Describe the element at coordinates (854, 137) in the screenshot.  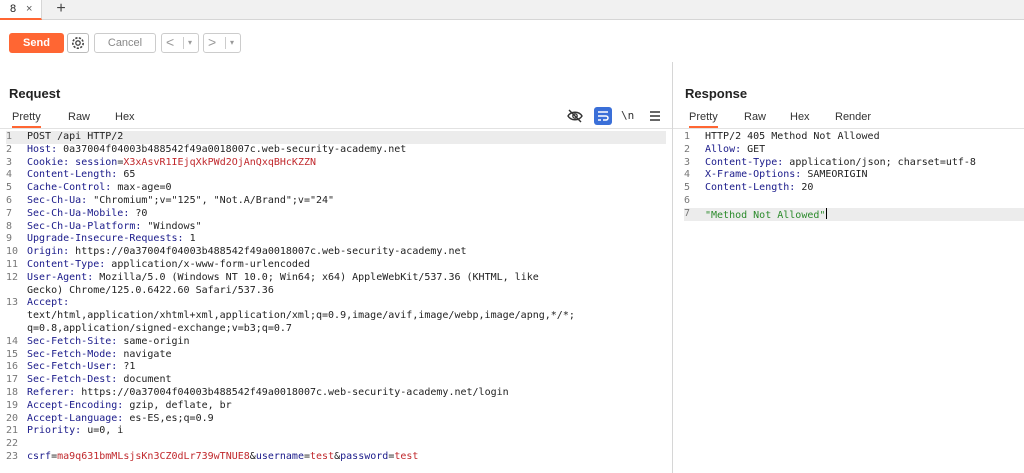
I see `code-line: 1 HTTP/2 405 Method Not Allowed` at that location.